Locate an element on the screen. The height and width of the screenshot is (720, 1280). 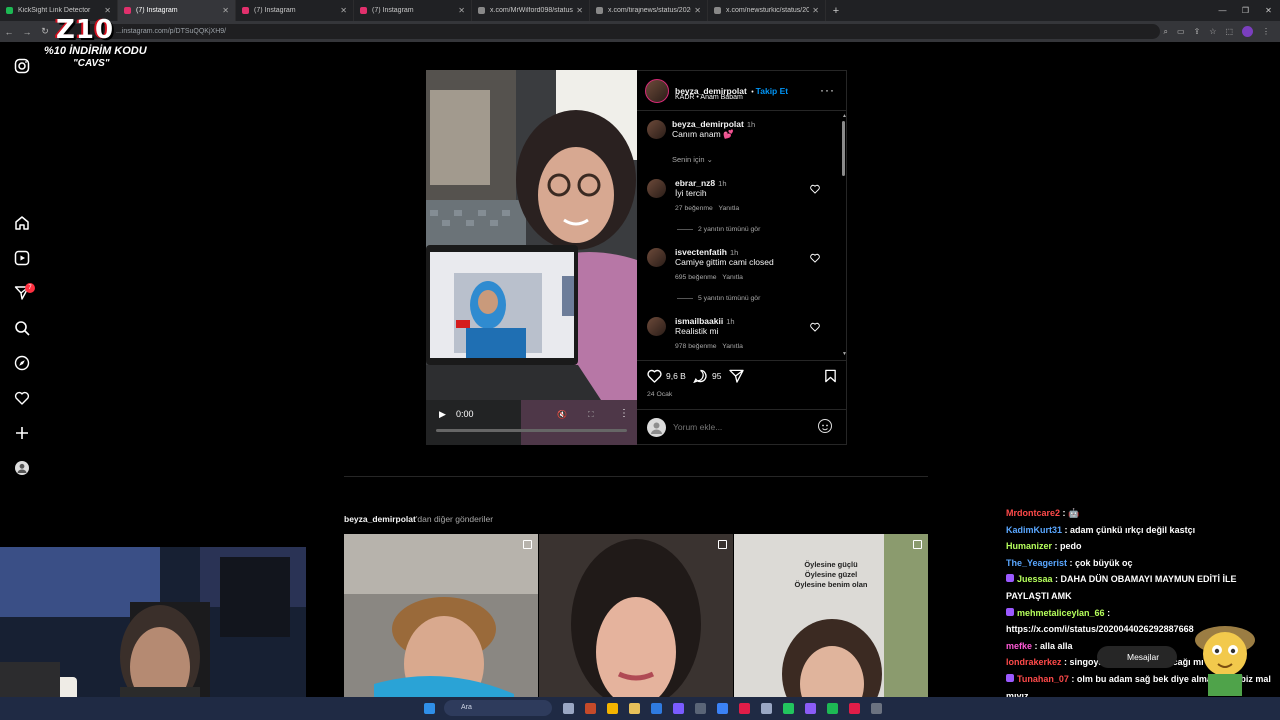
audio-subtitle: KADR • Anam Babam is located at coordinates (709, 97).